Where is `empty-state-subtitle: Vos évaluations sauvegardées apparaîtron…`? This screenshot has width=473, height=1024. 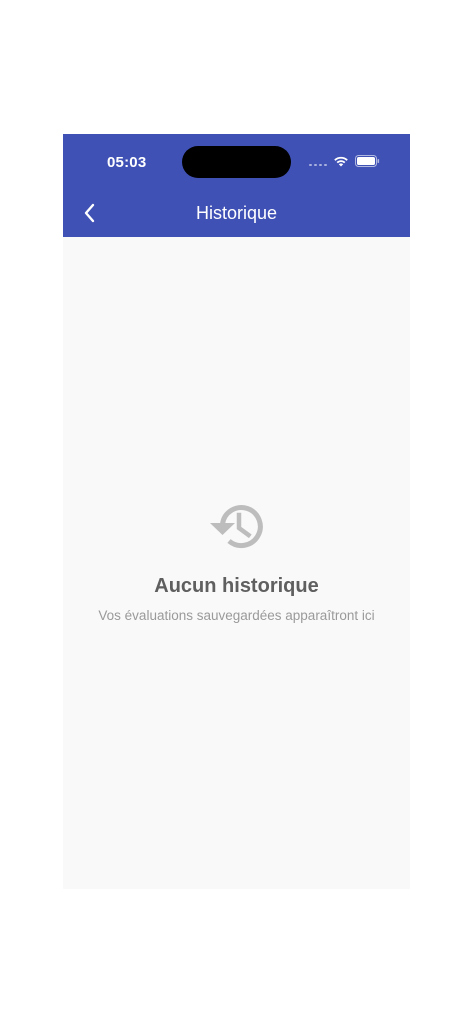
empty-state-subtitle: Vos évaluations sauvegardées apparaîtron… is located at coordinates (236, 615).